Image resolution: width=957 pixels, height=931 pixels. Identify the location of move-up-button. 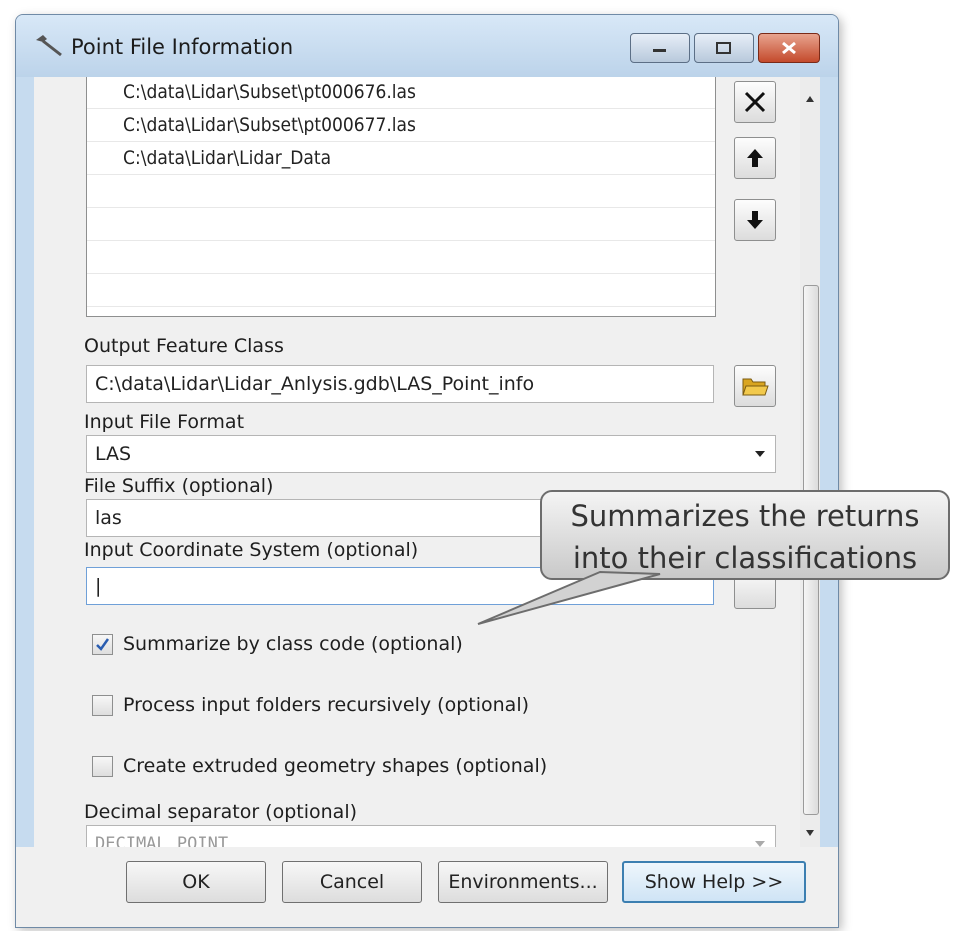
(755, 158).